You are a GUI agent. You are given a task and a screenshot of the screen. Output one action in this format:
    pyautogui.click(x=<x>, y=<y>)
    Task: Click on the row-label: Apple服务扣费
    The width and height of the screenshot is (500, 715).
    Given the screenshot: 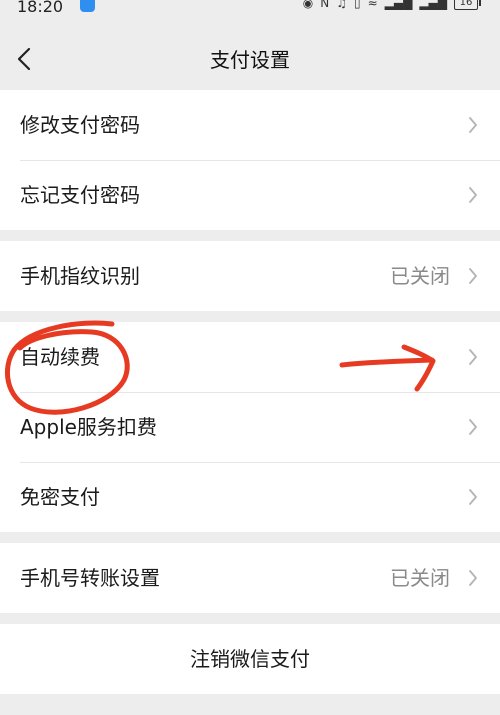 What is the action you would take?
    pyautogui.click(x=88, y=427)
    